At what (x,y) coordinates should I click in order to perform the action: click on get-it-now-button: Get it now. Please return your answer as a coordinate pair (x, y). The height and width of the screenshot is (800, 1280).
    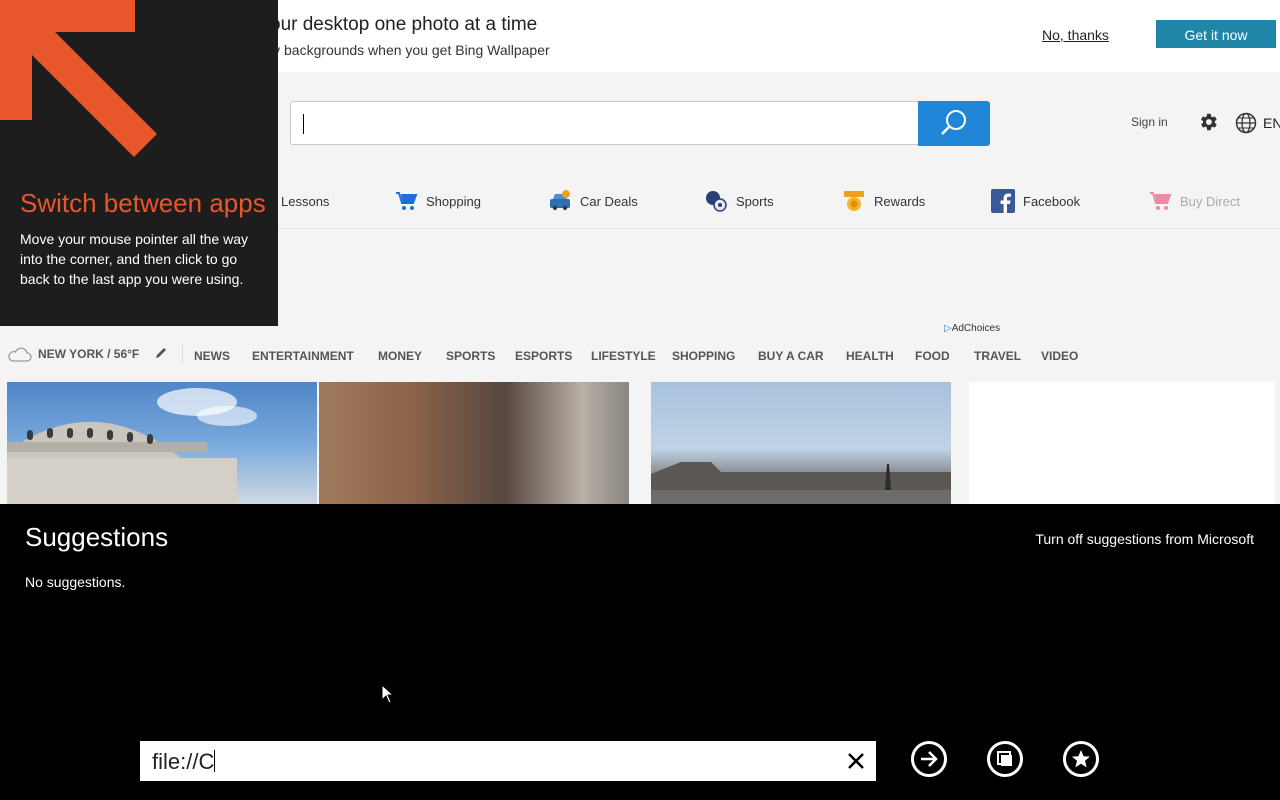
    Looking at the image, I should click on (1216, 34).